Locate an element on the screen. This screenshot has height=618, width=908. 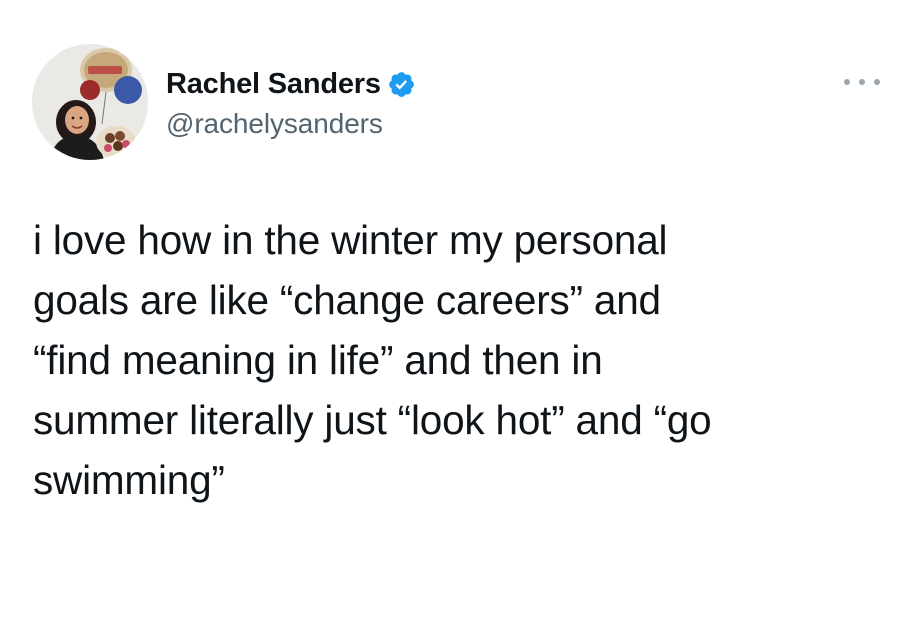
more-options-ellipsis-icon is located at coordinates (862, 82).